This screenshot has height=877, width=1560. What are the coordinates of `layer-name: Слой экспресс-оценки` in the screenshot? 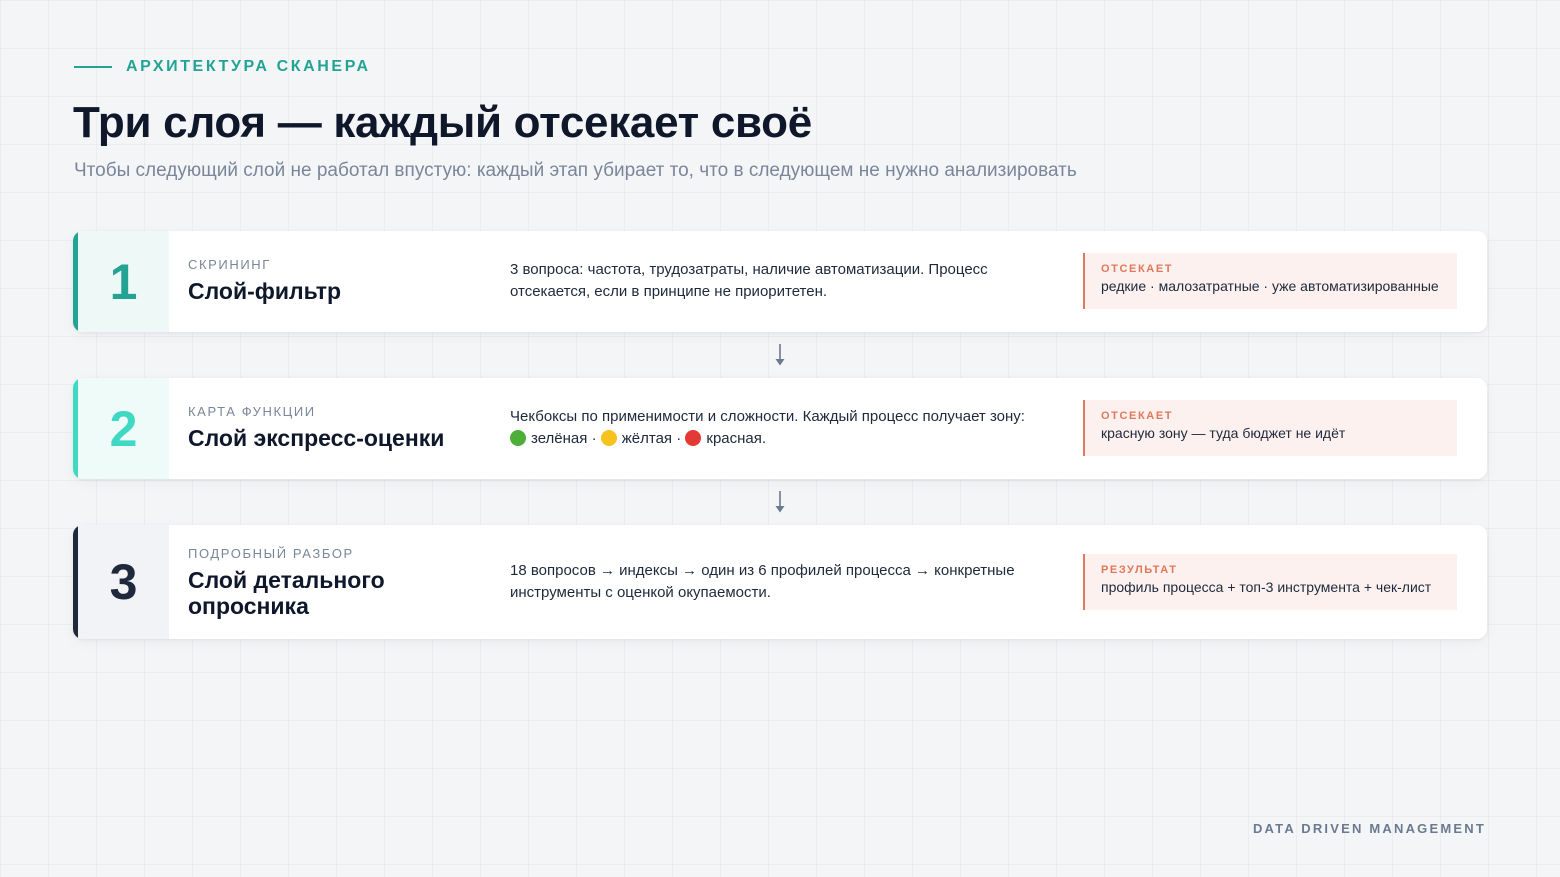 It's located at (316, 438).